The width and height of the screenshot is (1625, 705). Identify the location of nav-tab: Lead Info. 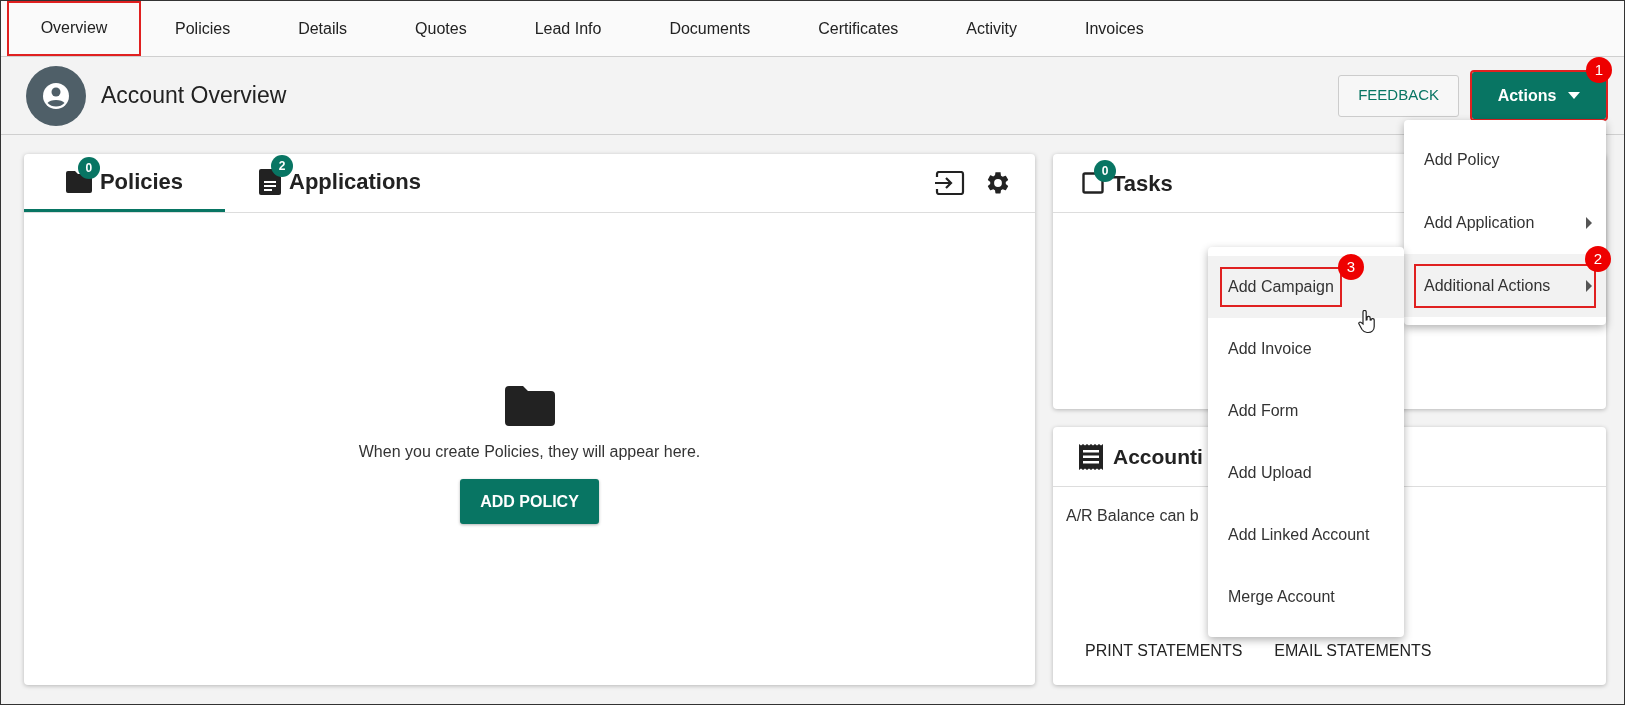
(568, 28).